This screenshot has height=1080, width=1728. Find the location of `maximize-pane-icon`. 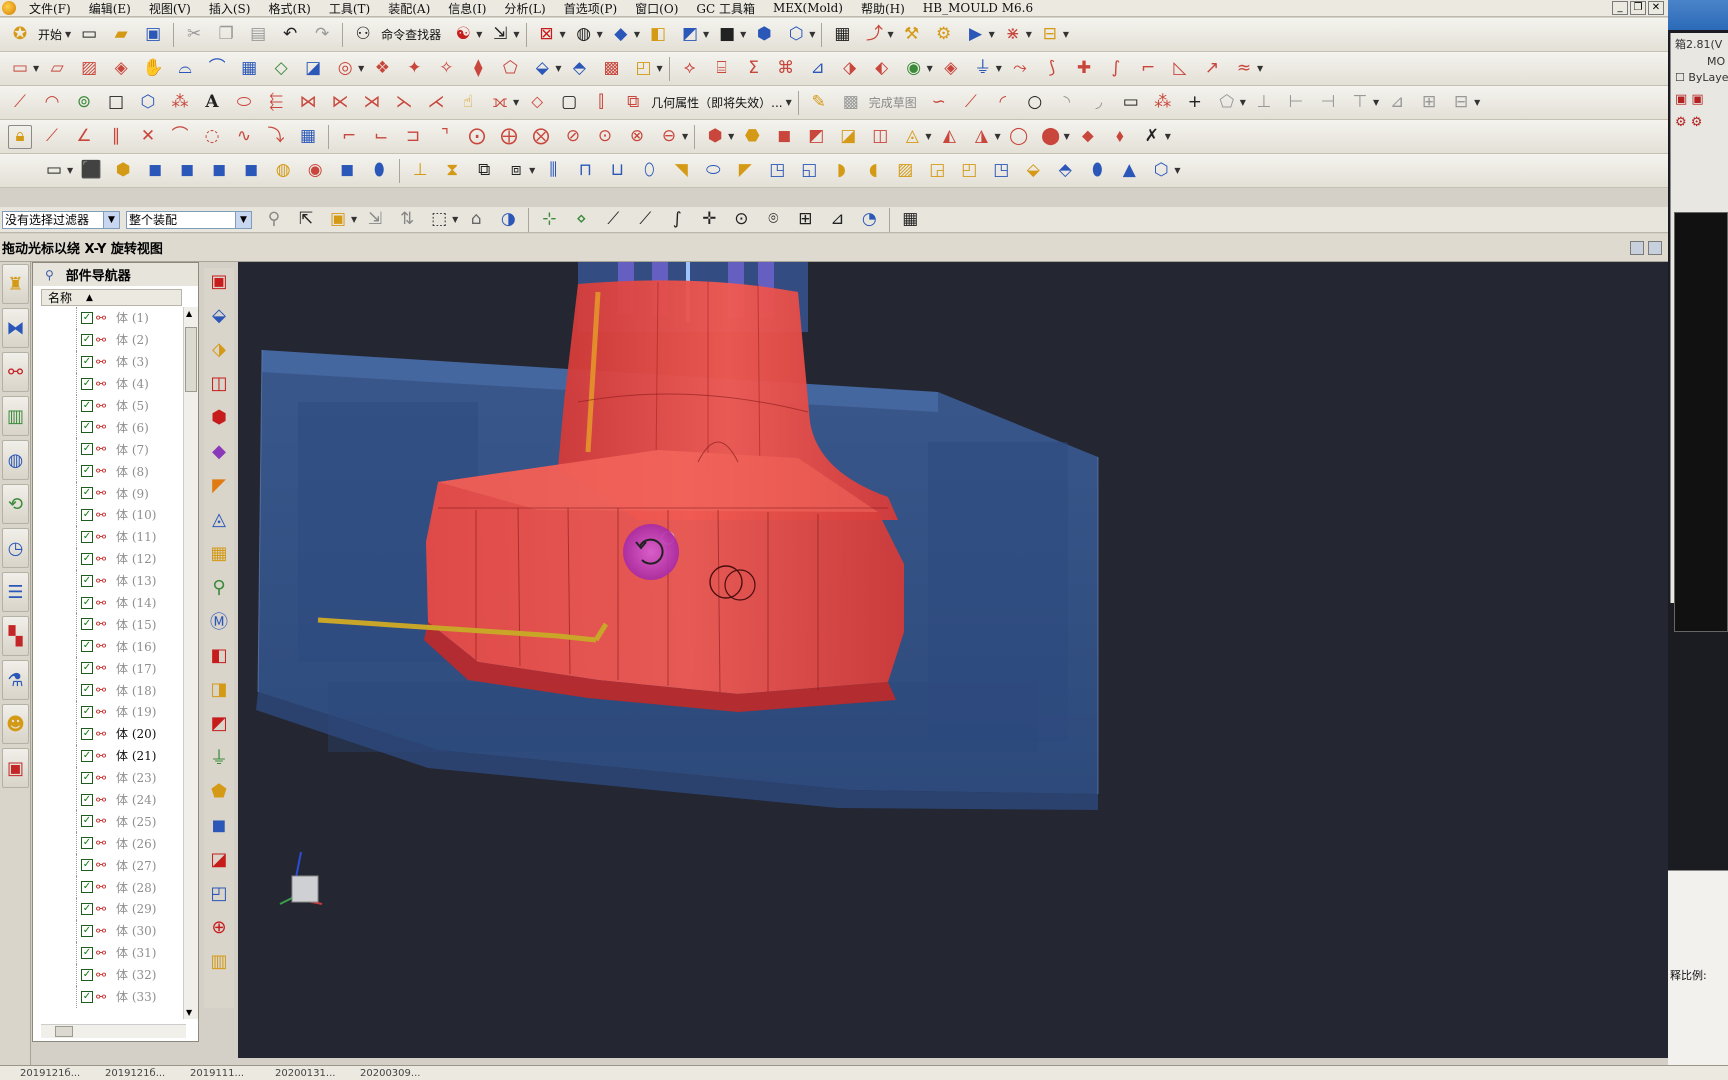

maximize-pane-icon is located at coordinates (1655, 248).